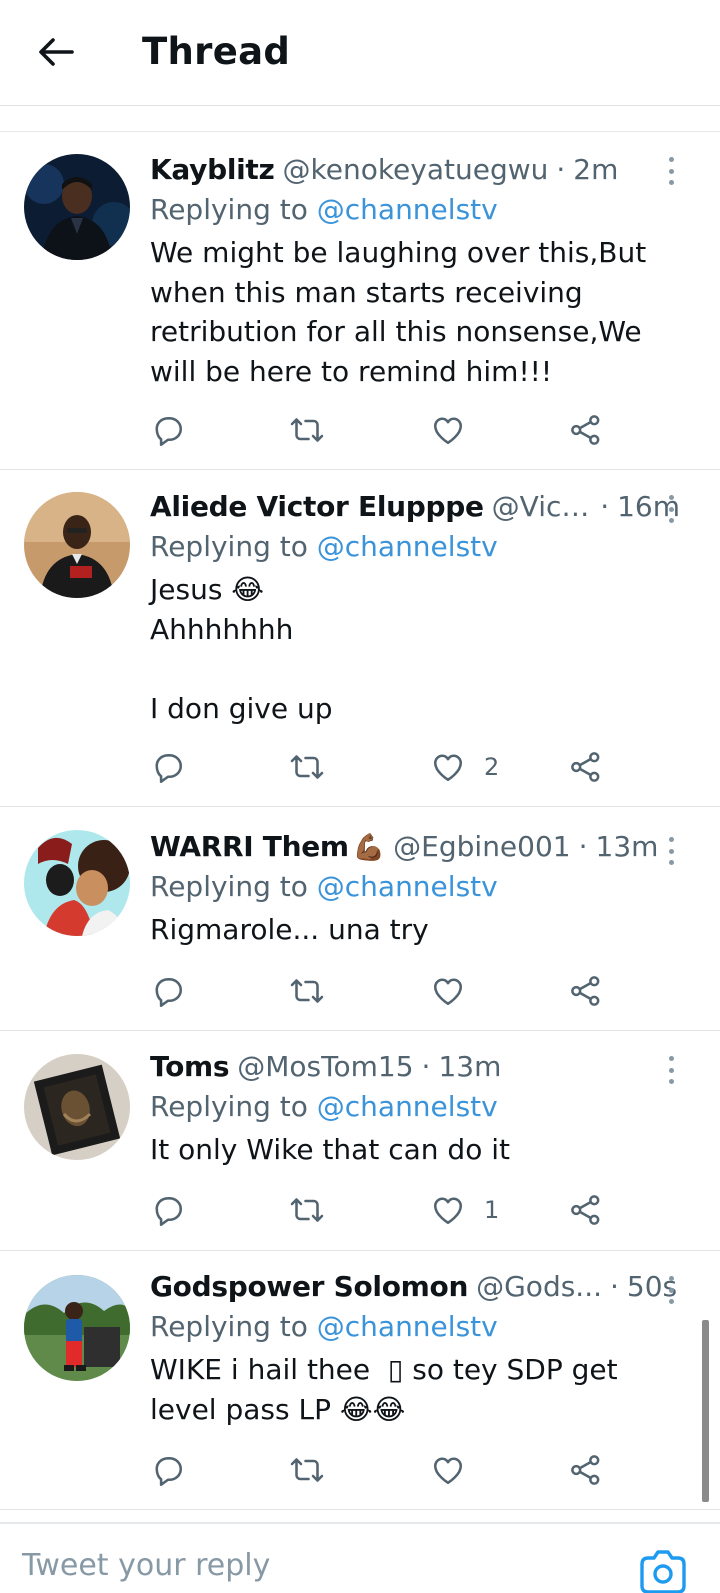  Describe the element at coordinates (705, 1411) in the screenshot. I see `scrollbar` at that location.